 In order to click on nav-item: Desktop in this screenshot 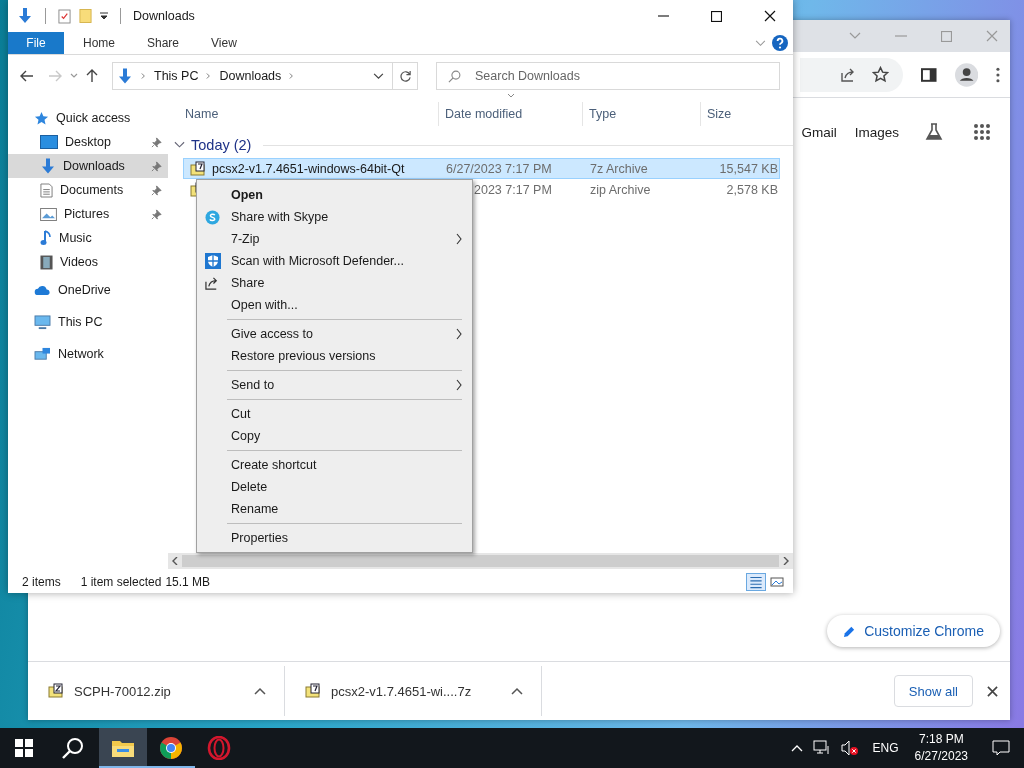, I will do `click(88, 142)`.